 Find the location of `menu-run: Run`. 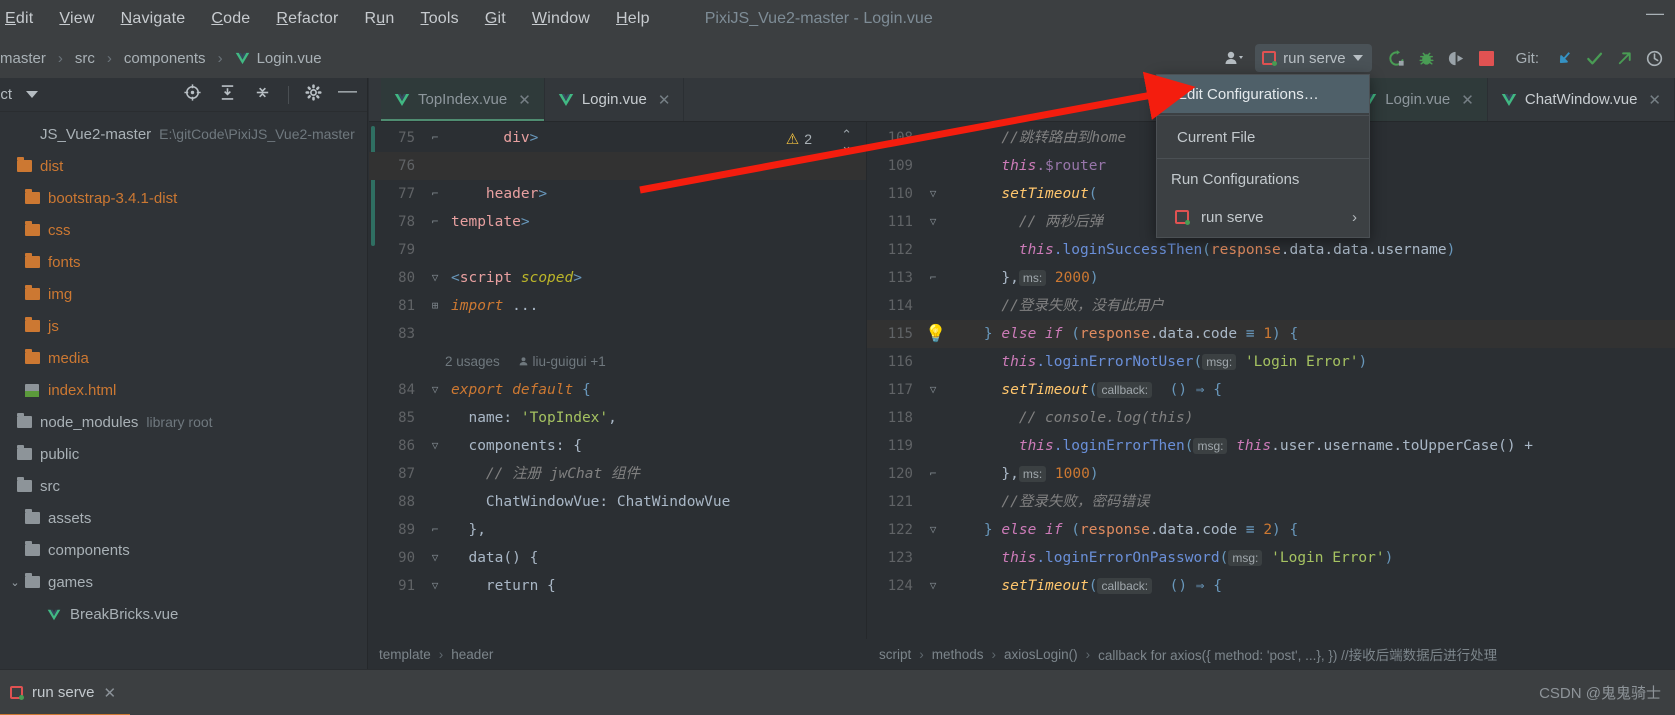

menu-run: Run is located at coordinates (380, 19).